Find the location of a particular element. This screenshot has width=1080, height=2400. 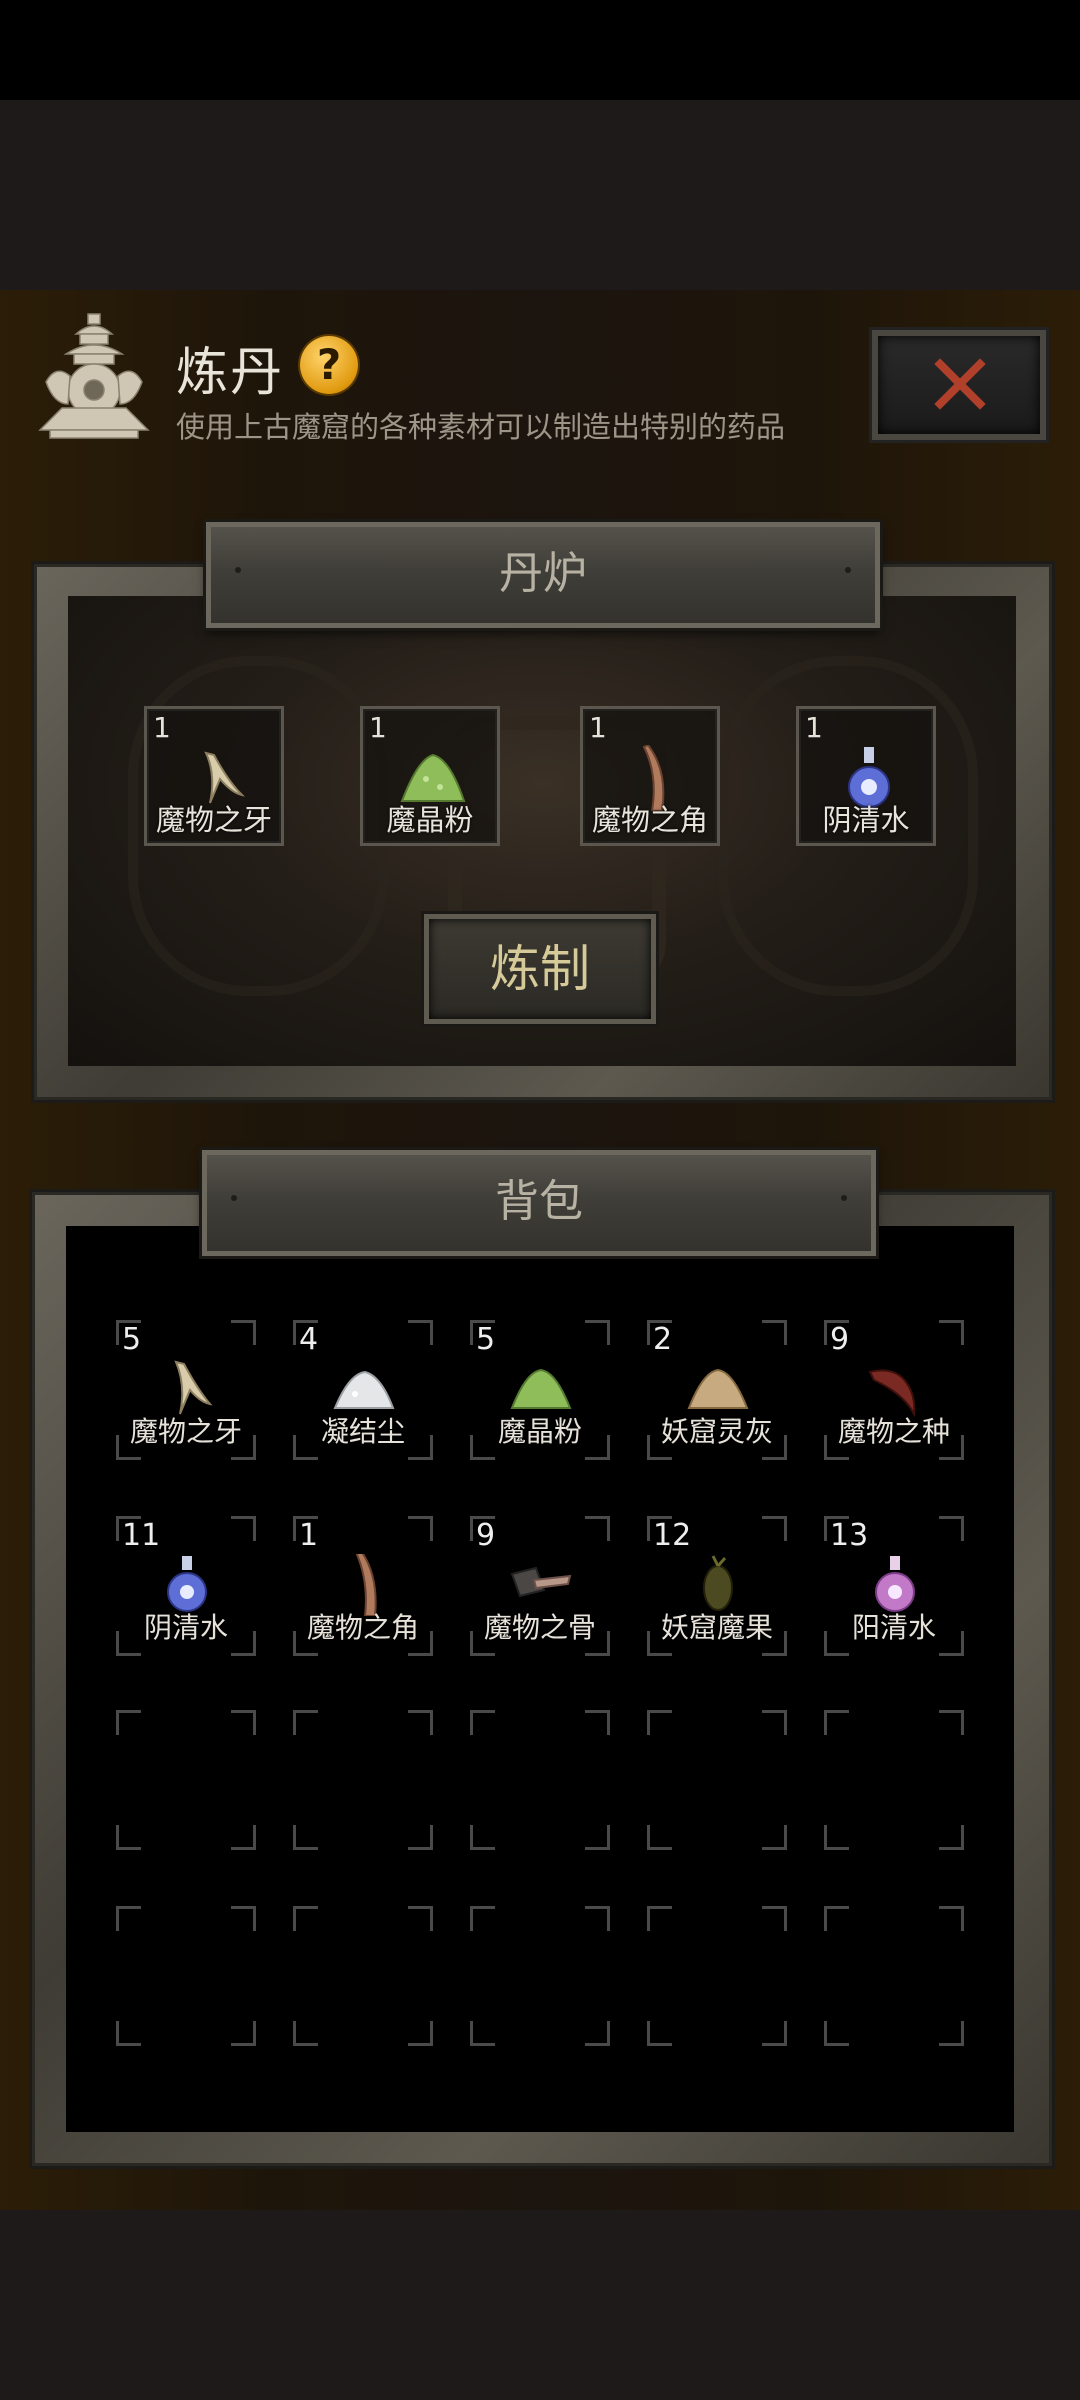

slot-name: 魔物之角 is located at coordinates (649, 820).